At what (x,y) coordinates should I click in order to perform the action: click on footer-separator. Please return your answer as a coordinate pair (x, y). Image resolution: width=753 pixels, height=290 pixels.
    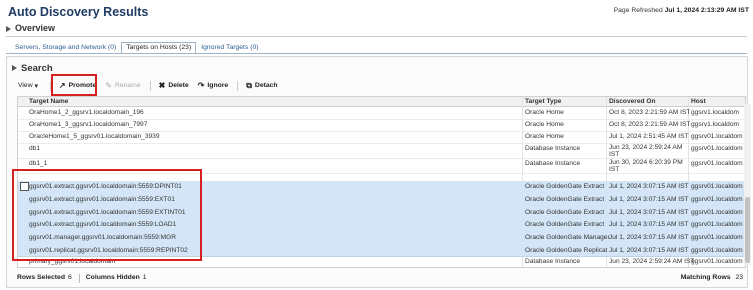
    Looking at the image, I should click on (79, 278).